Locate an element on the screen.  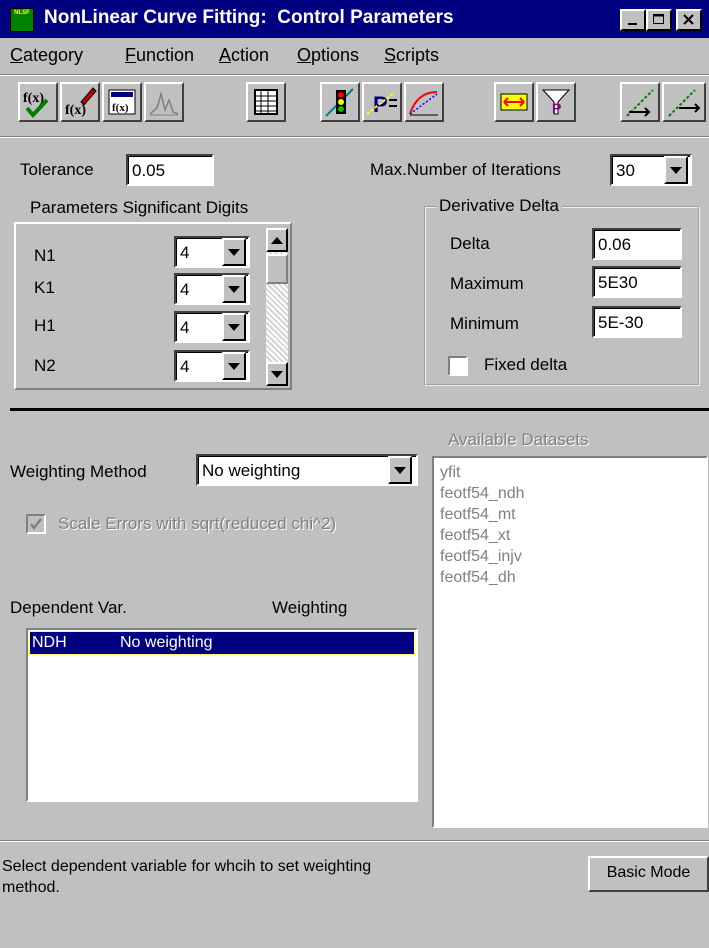
param-name-h1: H1 is located at coordinates (45, 325).